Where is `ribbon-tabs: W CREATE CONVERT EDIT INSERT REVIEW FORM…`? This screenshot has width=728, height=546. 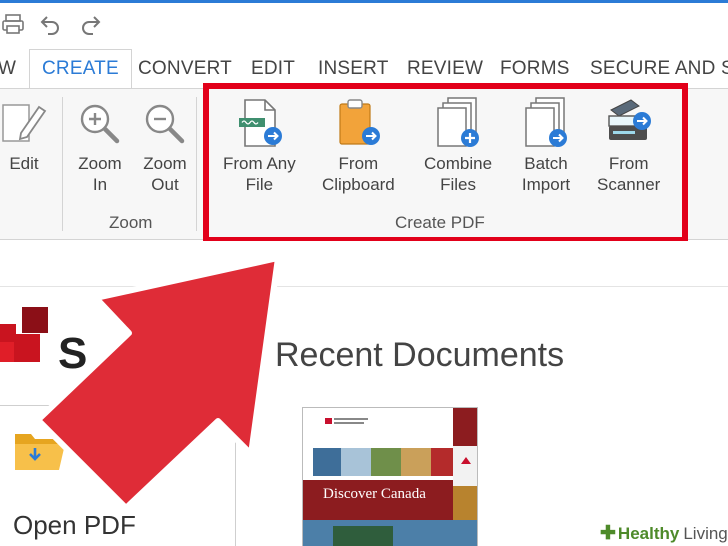 ribbon-tabs: W CREATE CONVERT EDIT INSERT REVIEW FORM… is located at coordinates (364, 68).